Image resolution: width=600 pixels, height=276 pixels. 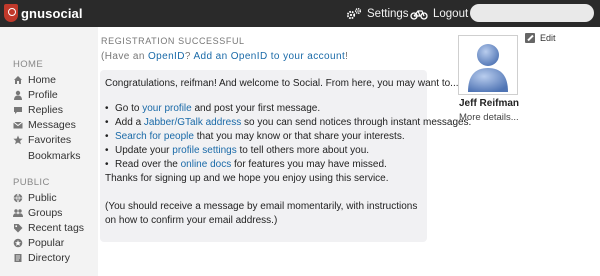 I want to click on settings-link: Settings, so click(x=377, y=13).